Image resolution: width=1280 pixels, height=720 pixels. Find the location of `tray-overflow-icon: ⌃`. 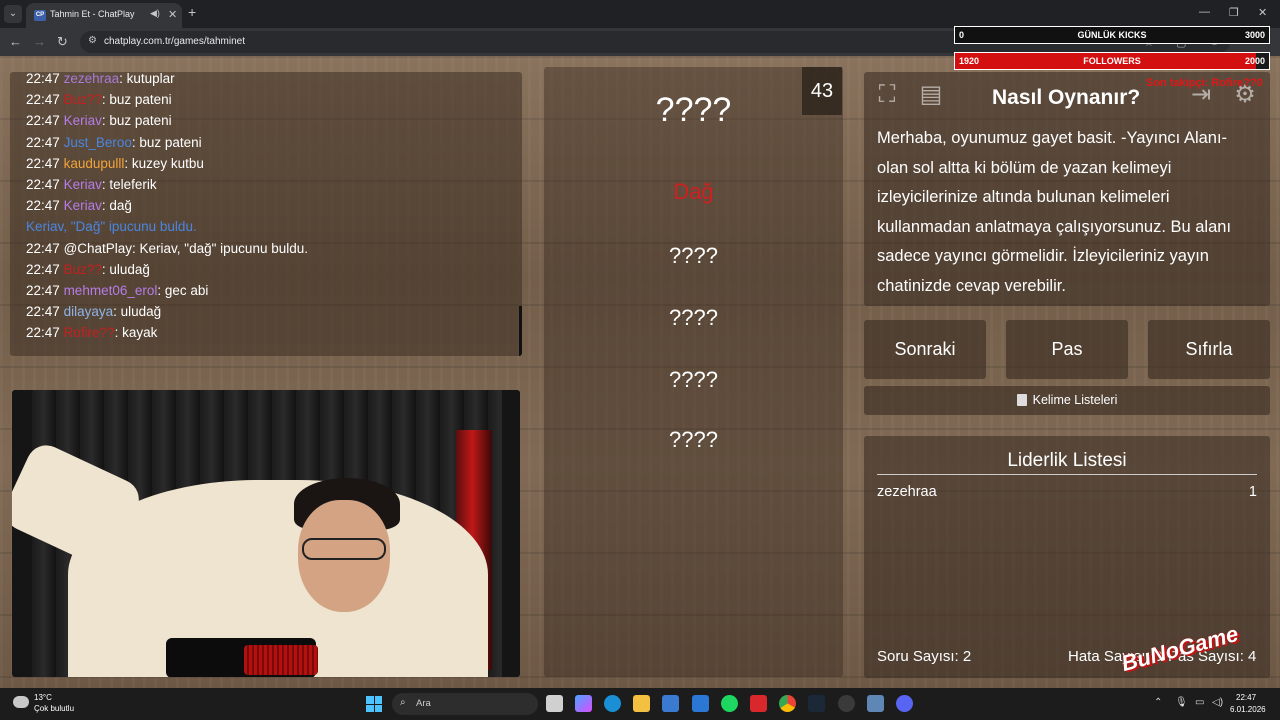

tray-overflow-icon: ⌃ is located at coordinates (1158, 702).